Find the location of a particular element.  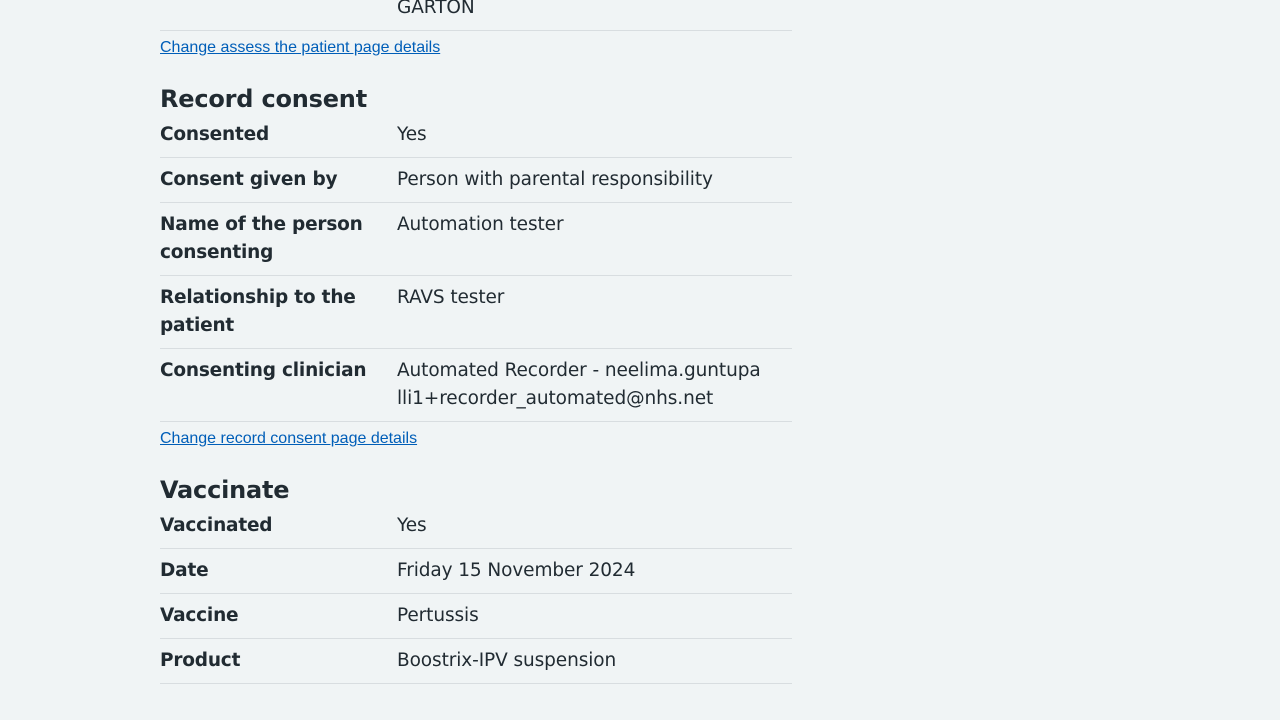

summary-row-vaccine: Vaccine Pertussis is located at coordinates (476, 616).